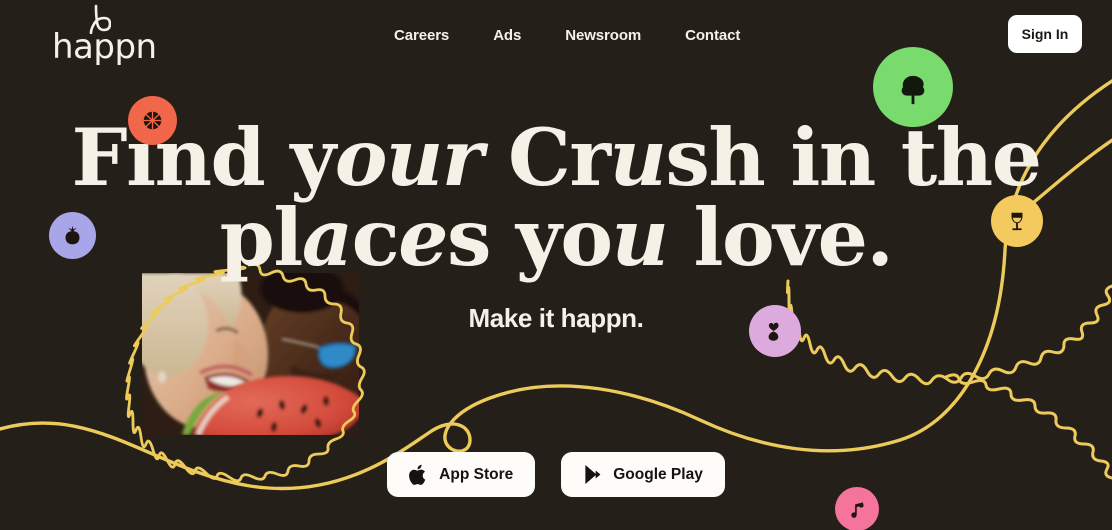 Image resolution: width=1112 pixels, height=530 pixels. Describe the element at coordinates (556, 474) in the screenshot. I see `app-download-buttons: App Store Google Play` at that location.